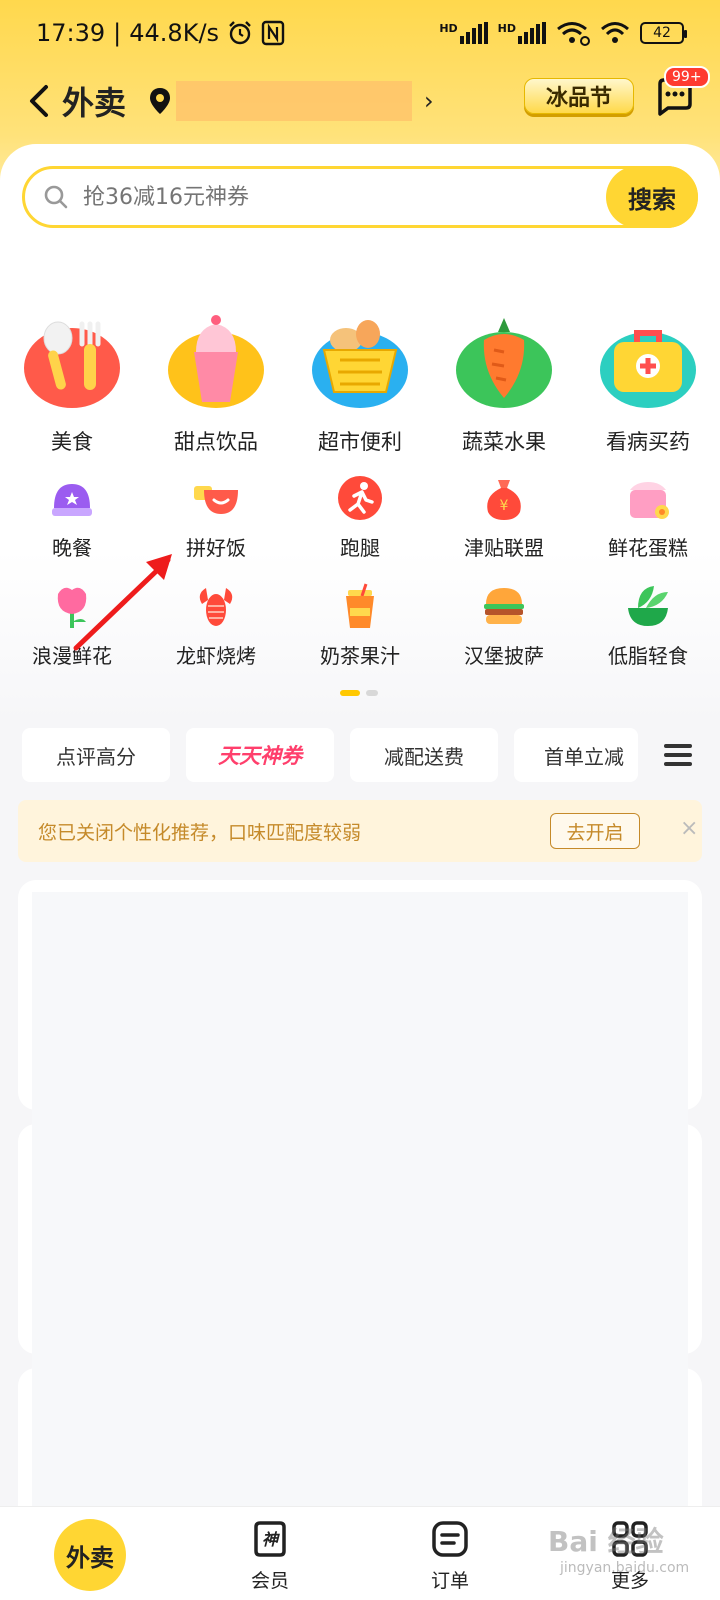 This screenshot has width=720, height=1600. I want to click on page-indicator, so click(359, 693).